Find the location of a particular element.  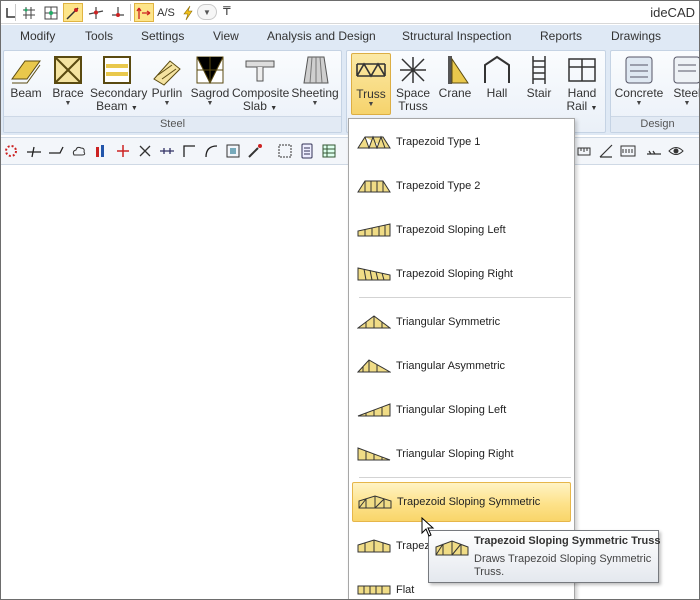

steel-design-button: Steel ▼ is located at coordinates (683, 84).